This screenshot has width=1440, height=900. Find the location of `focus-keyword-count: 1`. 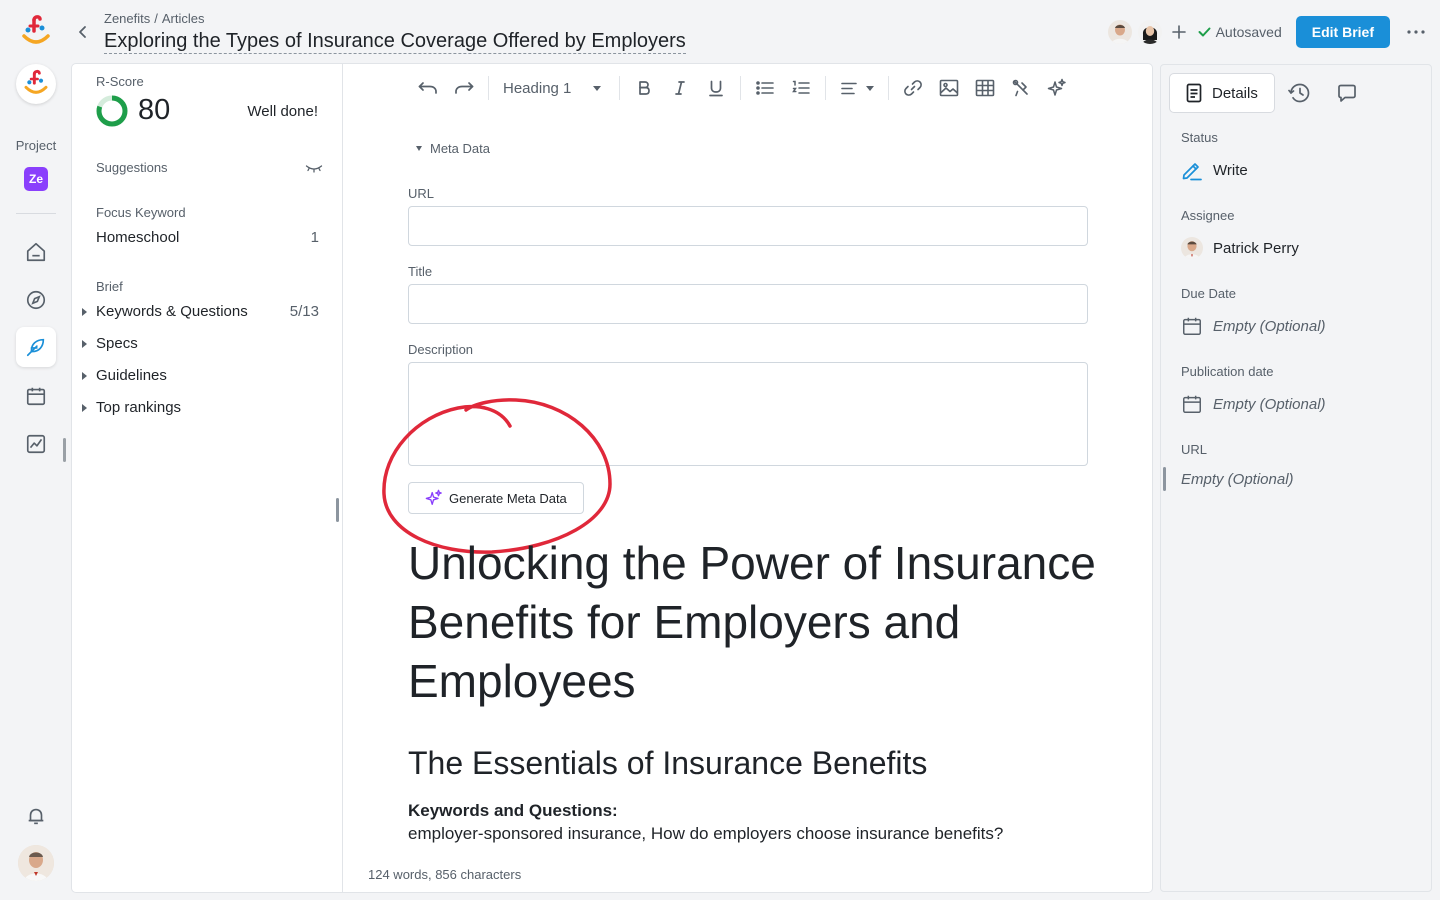

focus-keyword-count: 1 is located at coordinates (314, 237).